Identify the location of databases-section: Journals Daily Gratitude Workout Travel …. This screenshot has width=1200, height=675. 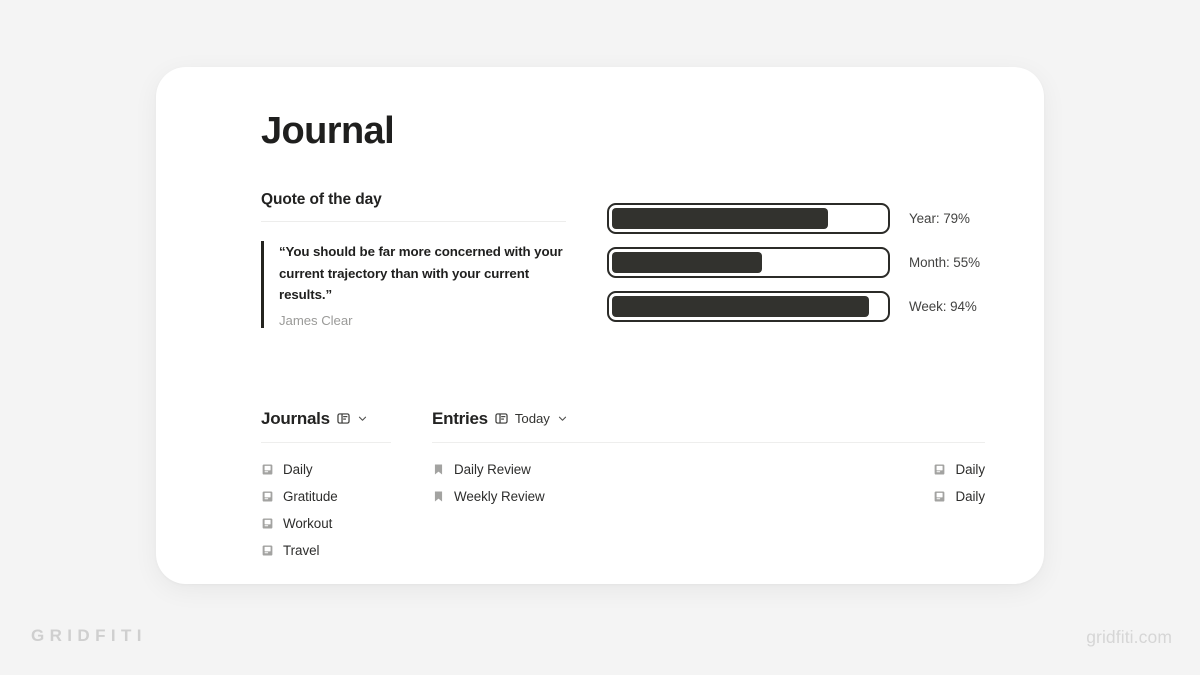
(623, 486).